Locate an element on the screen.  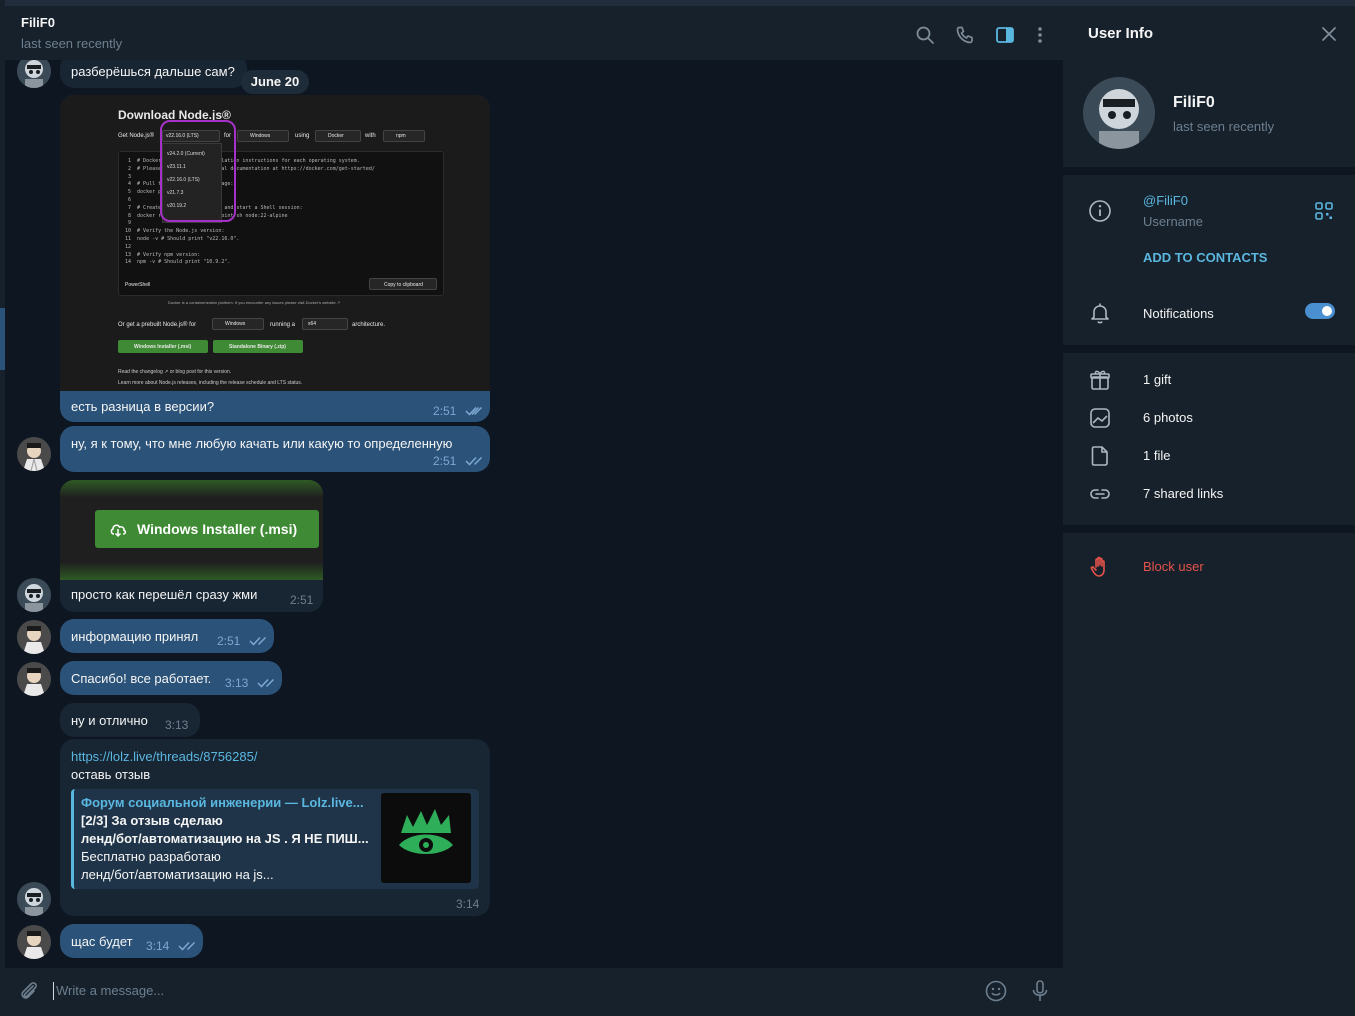
message-text: щас будет is located at coordinates (102, 941).